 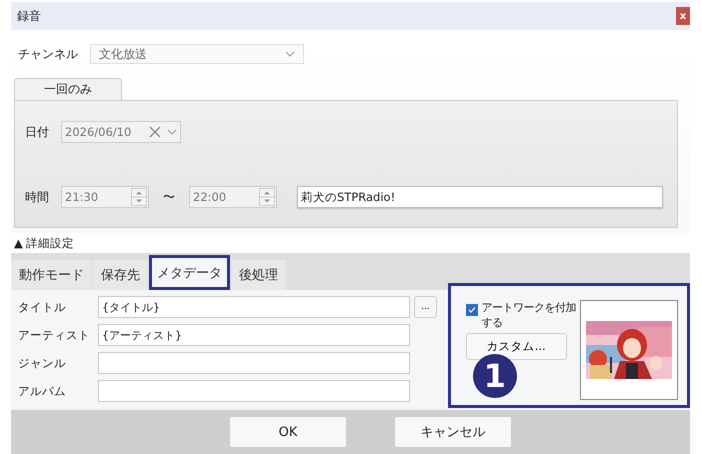 What do you see at coordinates (42, 307) in the screenshot?
I see `field-label: タイトル` at bounding box center [42, 307].